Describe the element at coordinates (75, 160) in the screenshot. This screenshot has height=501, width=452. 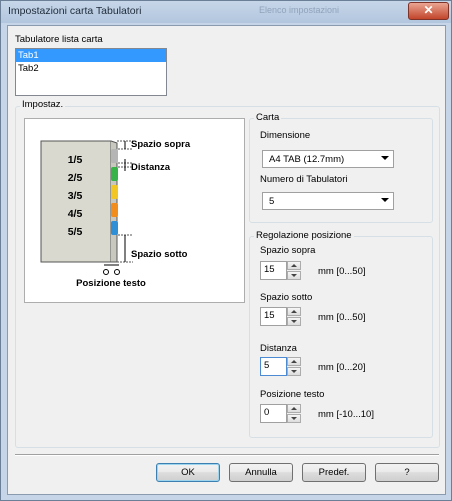
I see `tab-label-1: 1/5` at that location.